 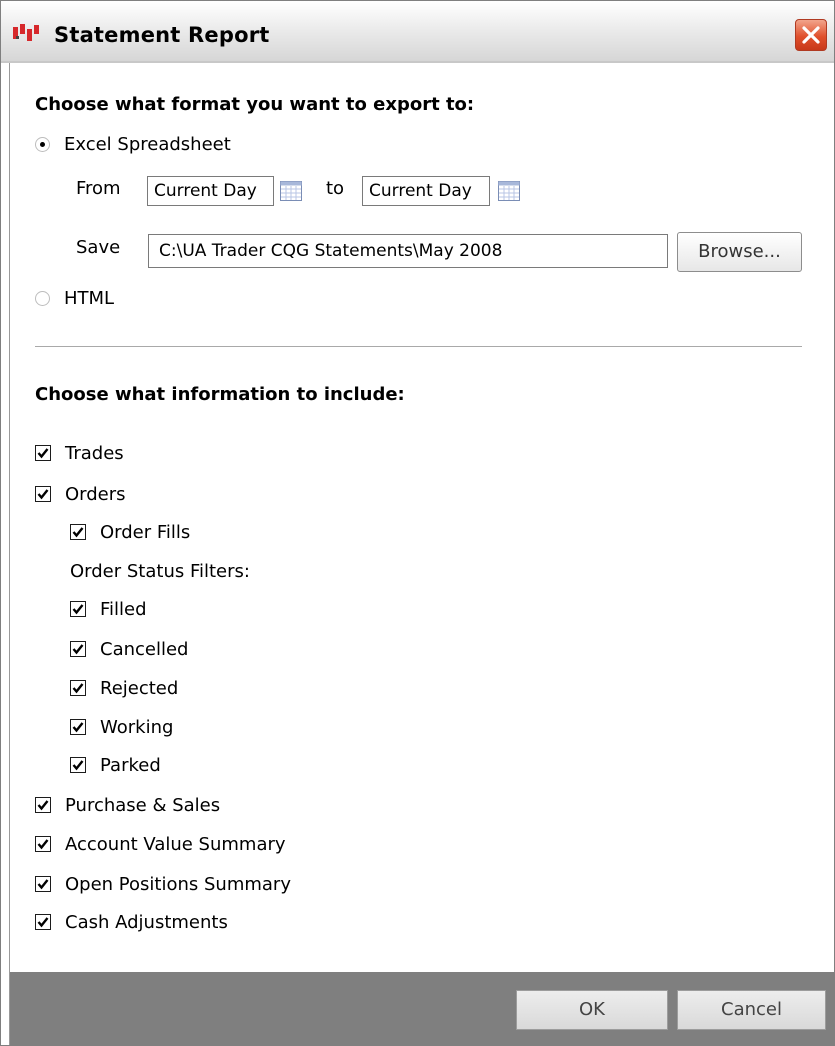 I want to click on open-positions-option: Open Positions Summary, so click(x=163, y=884).